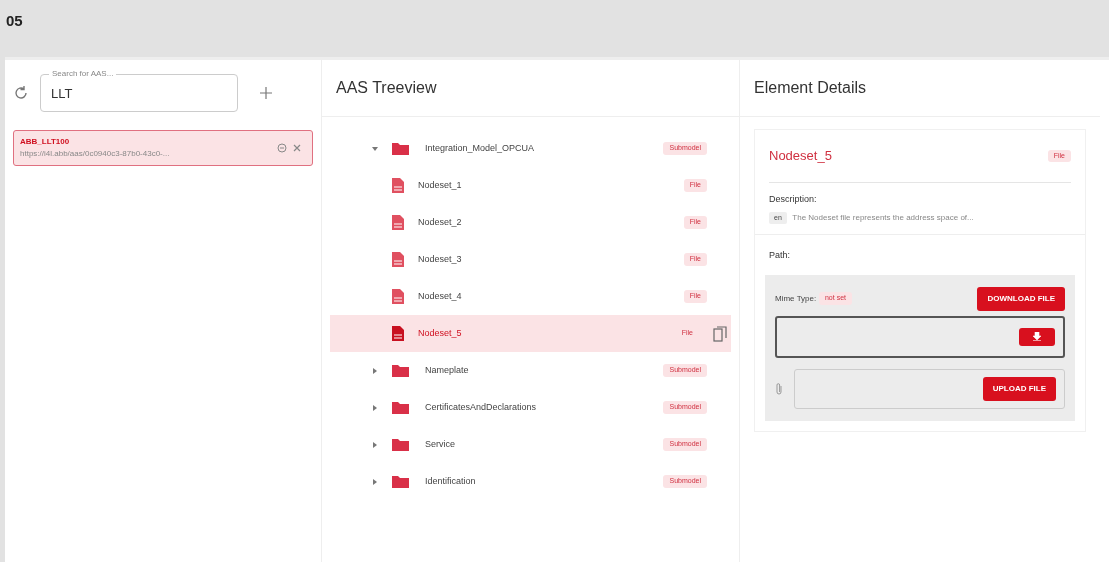 The width and height of the screenshot is (1109, 562). I want to click on element-name: Nodeset_5, so click(800, 156).